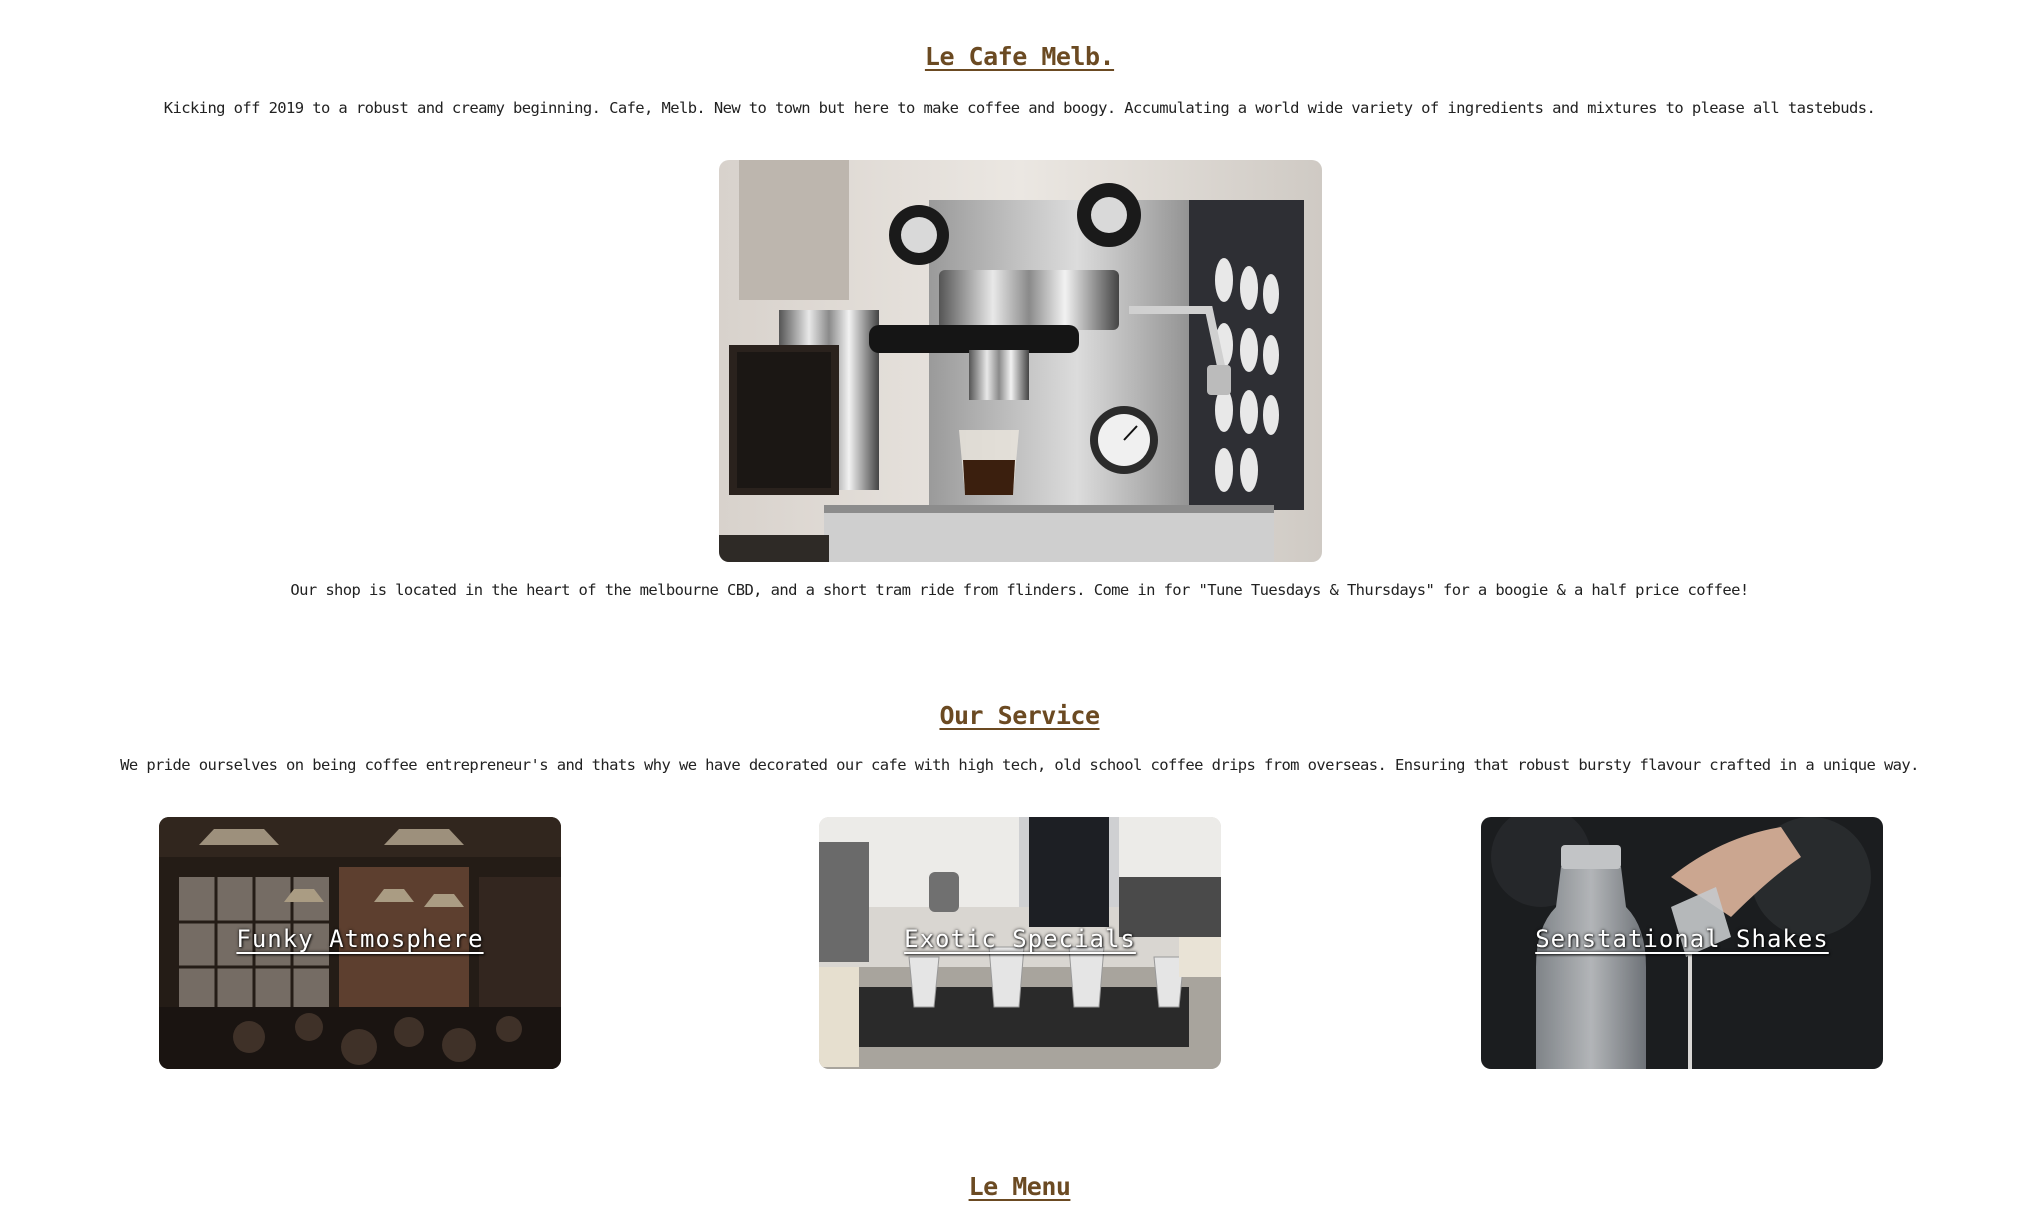  I want to click on site-title: Le Cafe Melb., so click(1019, 56).